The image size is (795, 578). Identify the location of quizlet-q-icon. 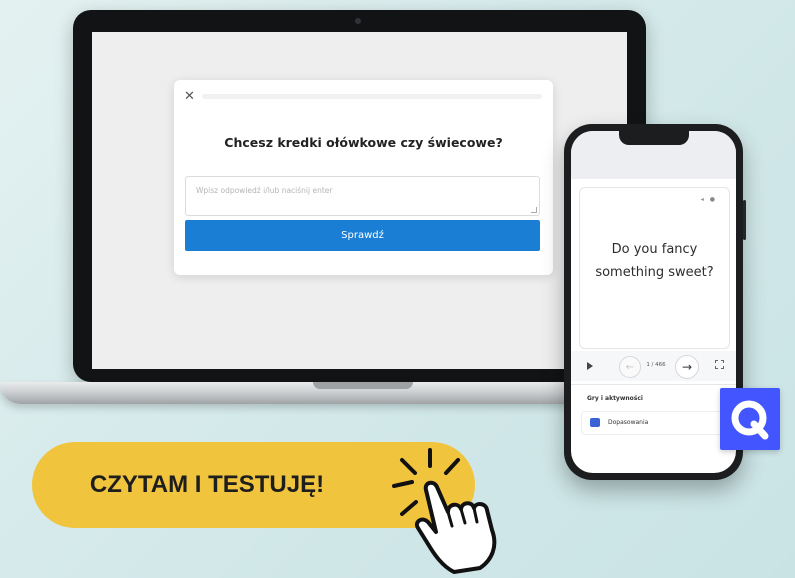
(750, 420).